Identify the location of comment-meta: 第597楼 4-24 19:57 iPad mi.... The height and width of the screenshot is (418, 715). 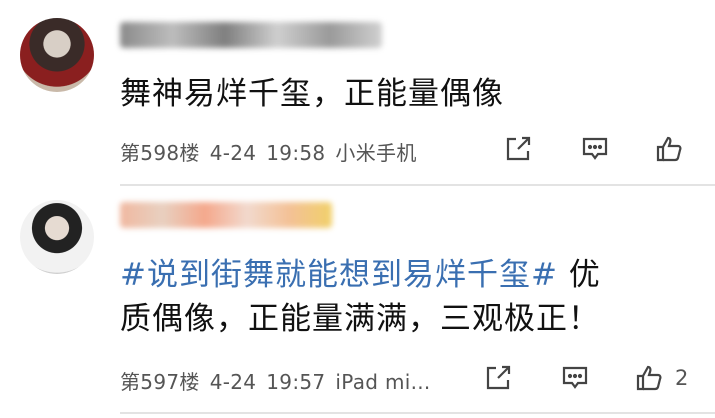
(280, 380).